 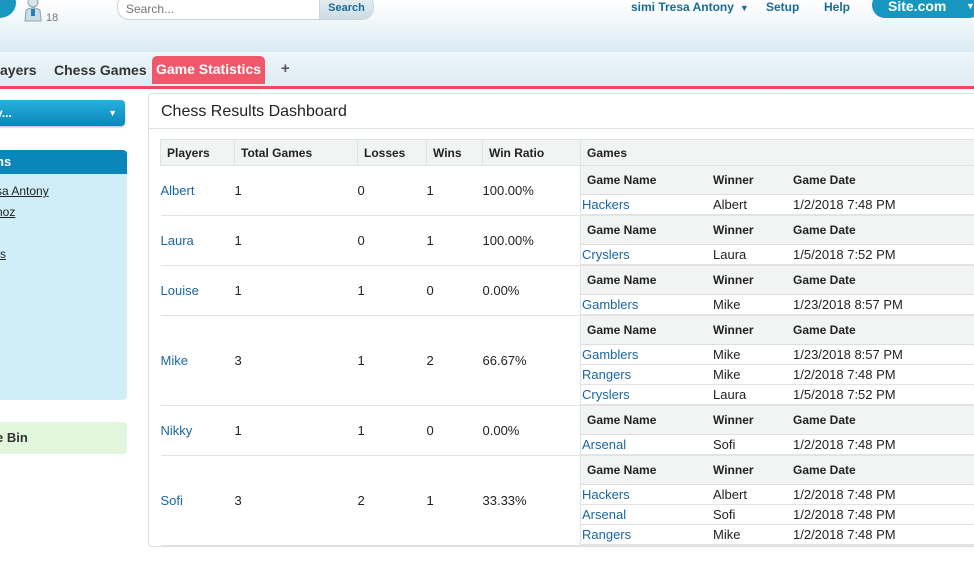 I want to click on user-menu: simi Tresa Antony ▼, so click(x=690, y=7).